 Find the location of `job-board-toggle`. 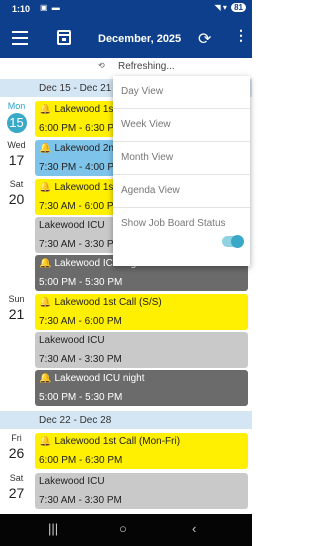

job-board-toggle is located at coordinates (233, 241).